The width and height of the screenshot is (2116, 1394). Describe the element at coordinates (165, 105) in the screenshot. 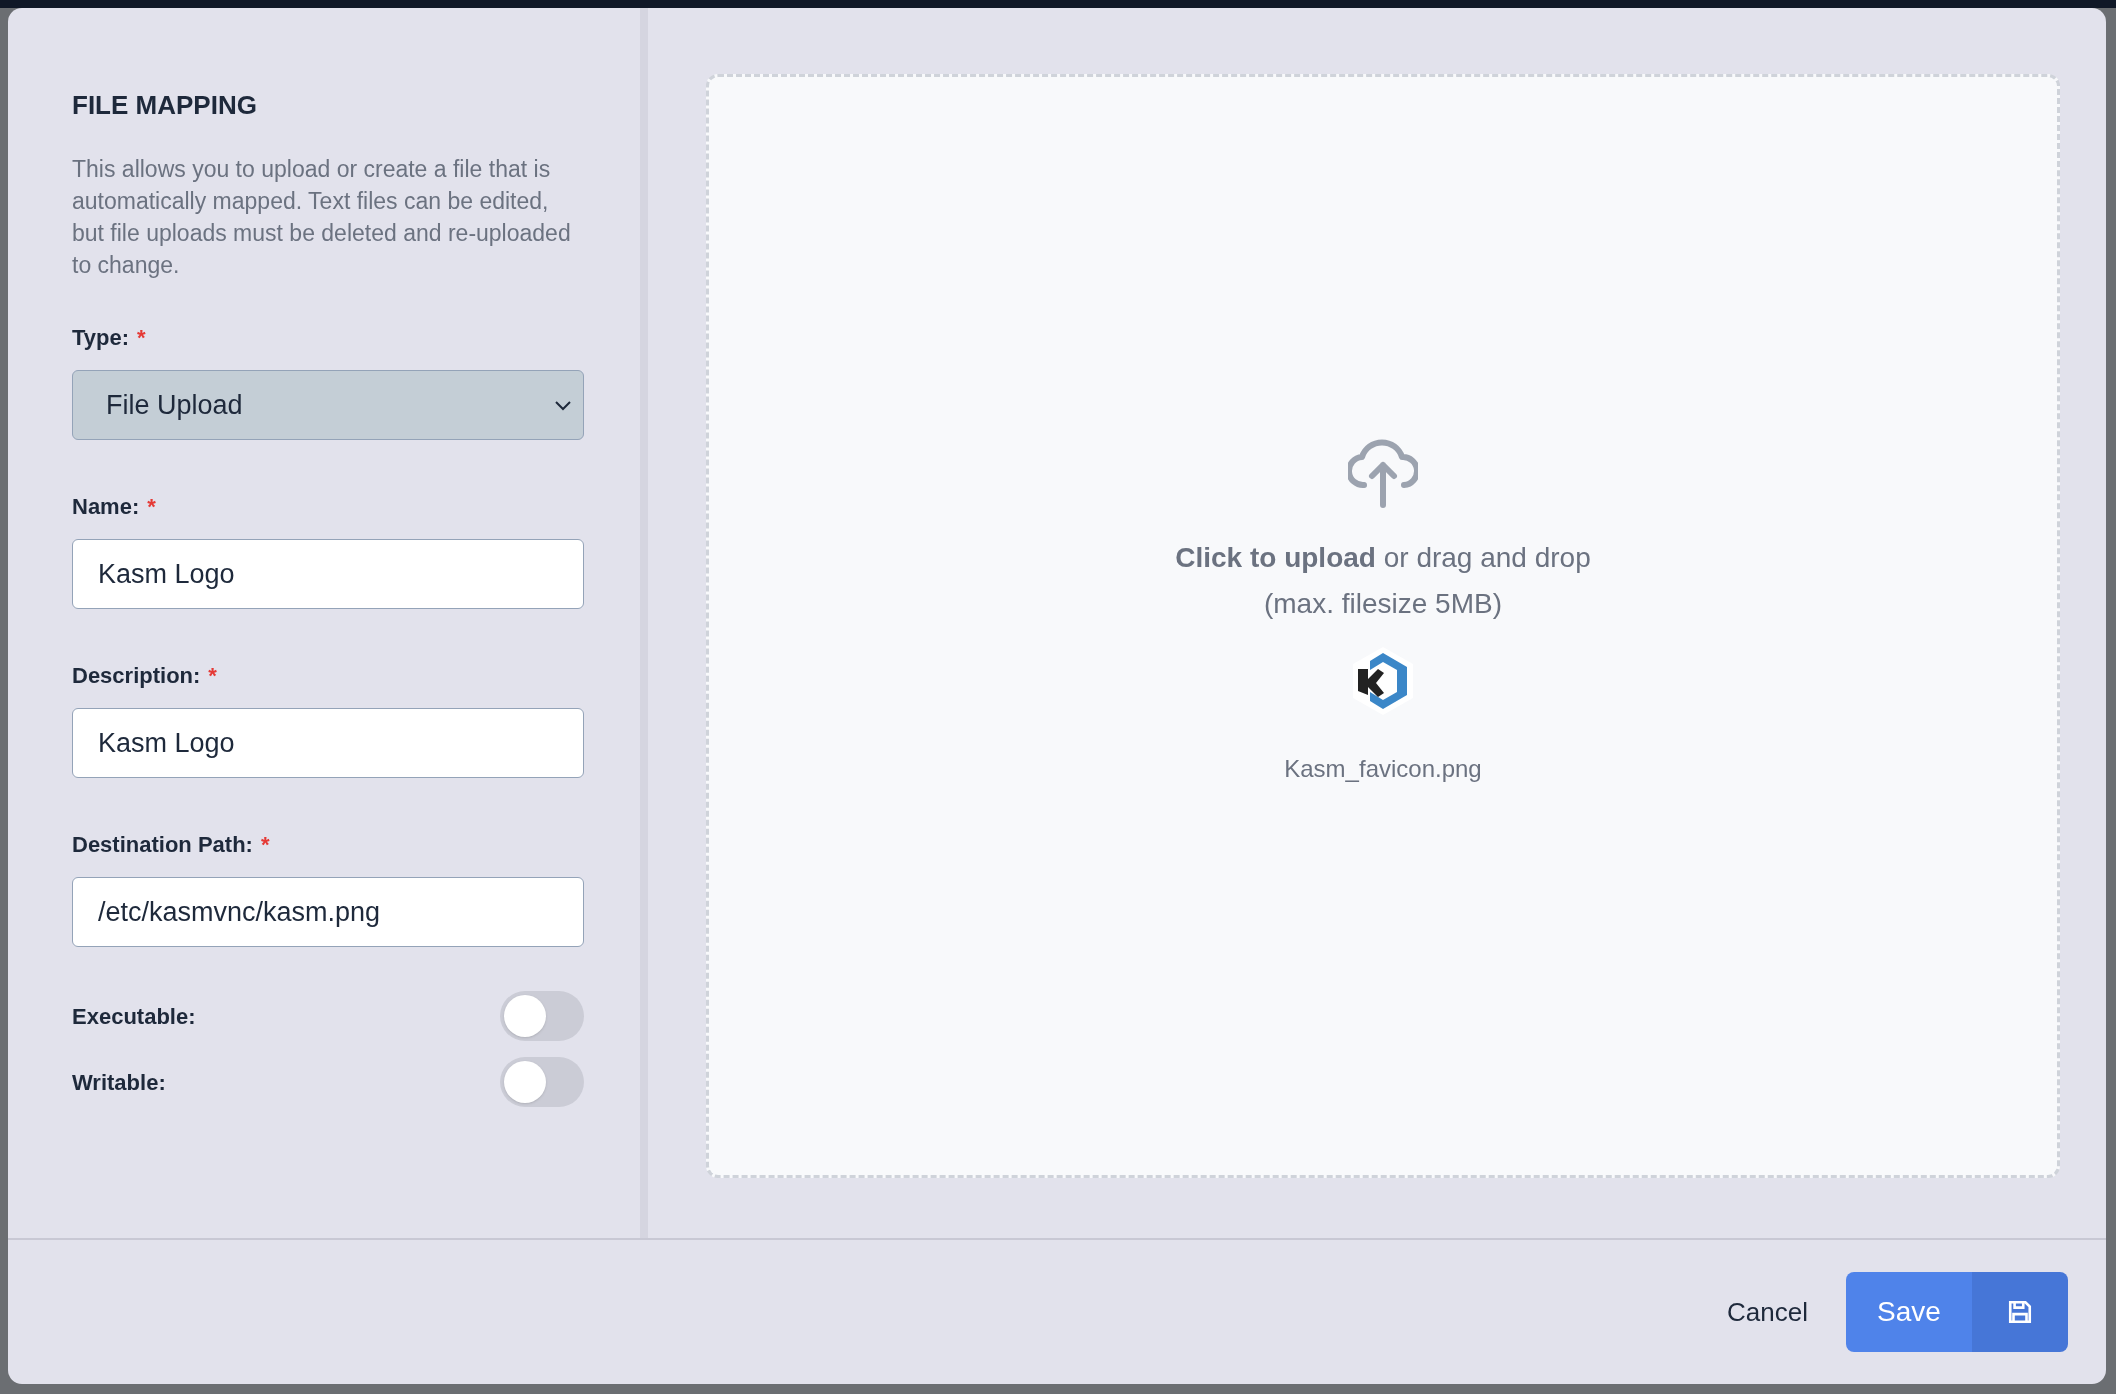

I see `panel-title: FILE MAPPING` at that location.